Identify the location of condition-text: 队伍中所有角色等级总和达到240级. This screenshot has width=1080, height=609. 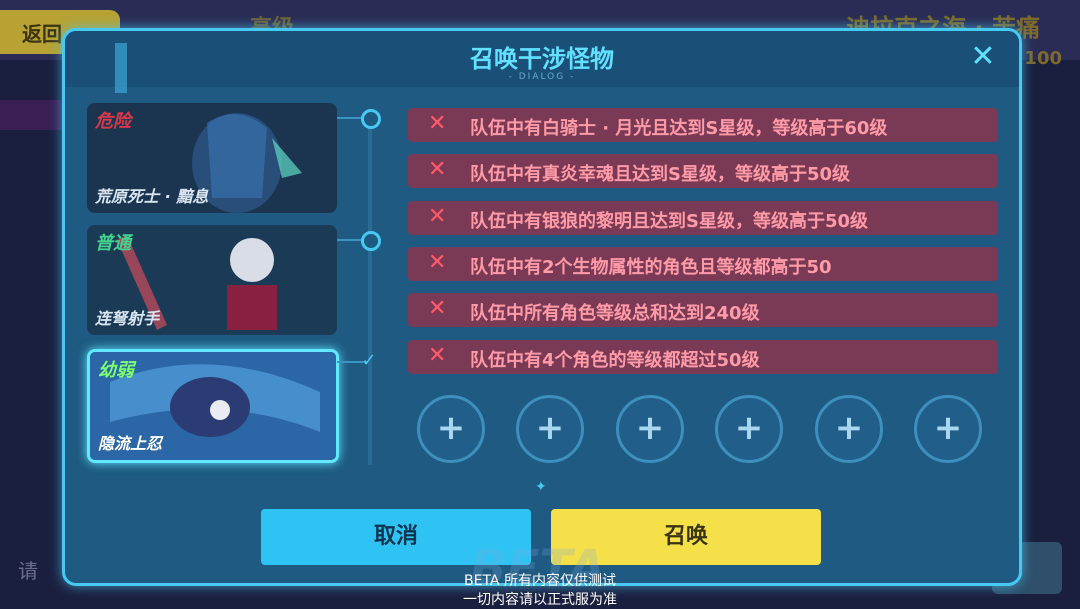
(615, 313).